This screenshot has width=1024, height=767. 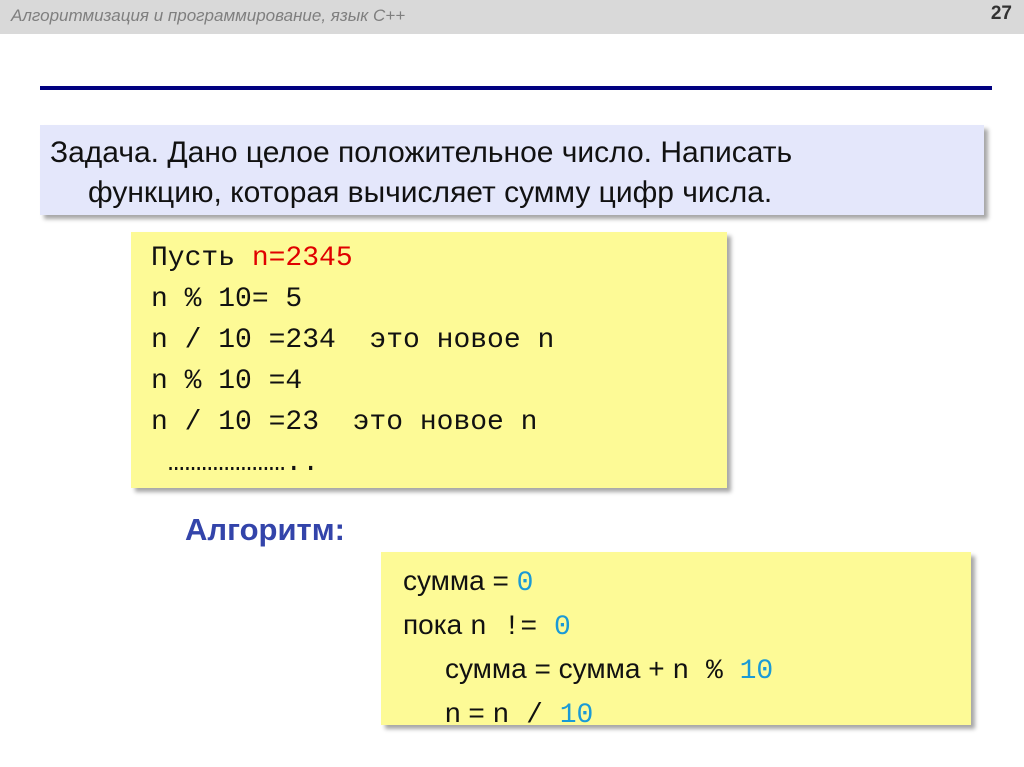 What do you see at coordinates (353, 340) in the screenshot?
I see `example-line-3: n / 10 =234 это новое n` at bounding box center [353, 340].